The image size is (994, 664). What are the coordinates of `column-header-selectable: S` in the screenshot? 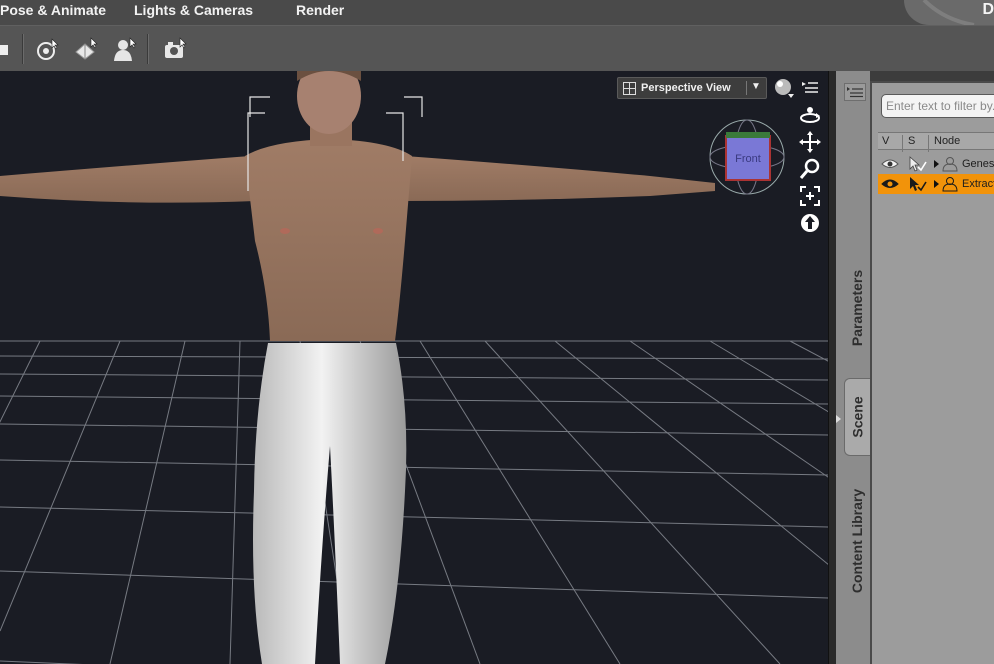 It's located at (911, 141).